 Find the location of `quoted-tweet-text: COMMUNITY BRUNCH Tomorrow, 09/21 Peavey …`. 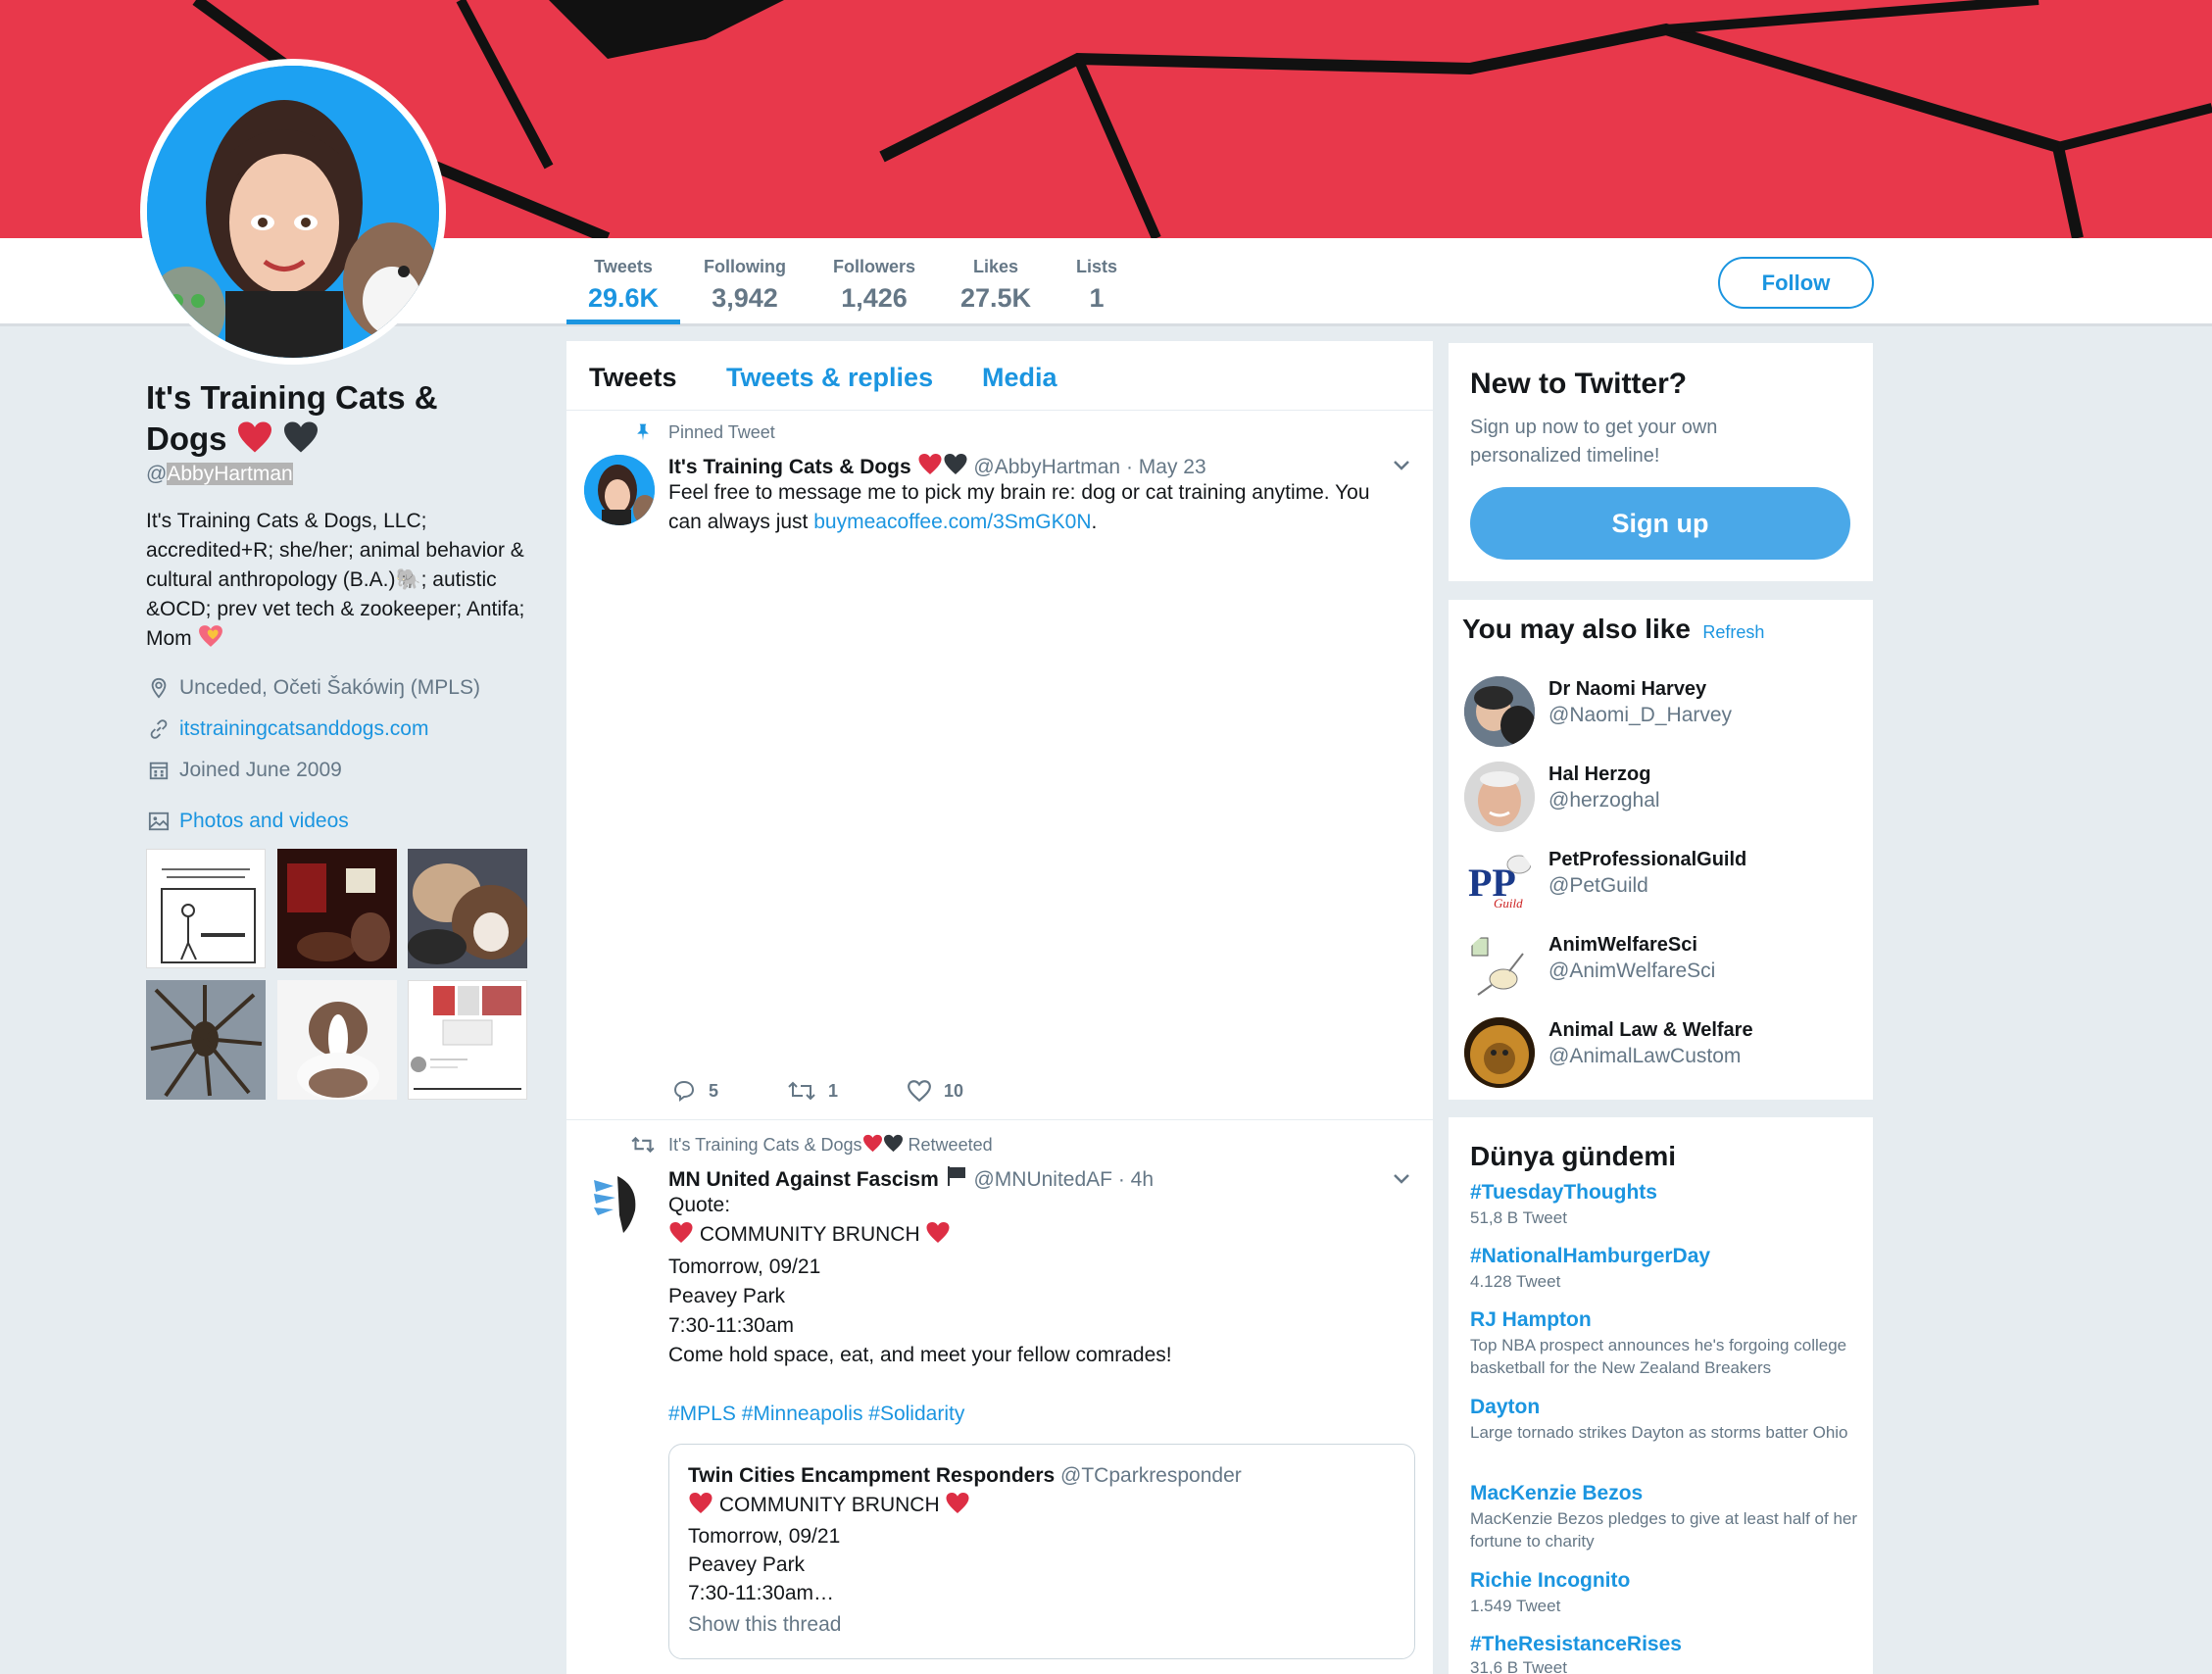

quoted-tweet-text: COMMUNITY BRUNCH Tomorrow, 09/21 Peavey … is located at coordinates (1031, 1565).